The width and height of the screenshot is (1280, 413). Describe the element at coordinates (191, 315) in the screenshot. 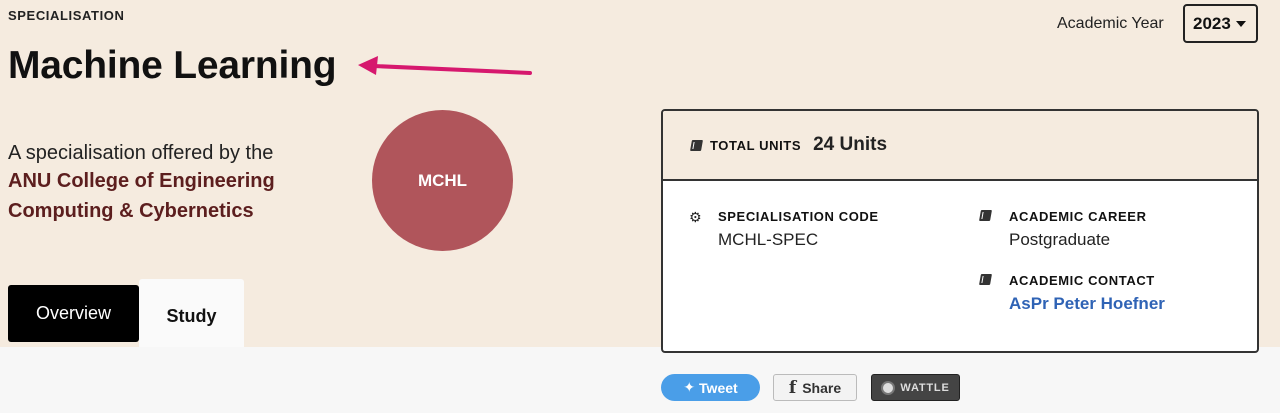

I see `tab-study-label: Study` at that location.